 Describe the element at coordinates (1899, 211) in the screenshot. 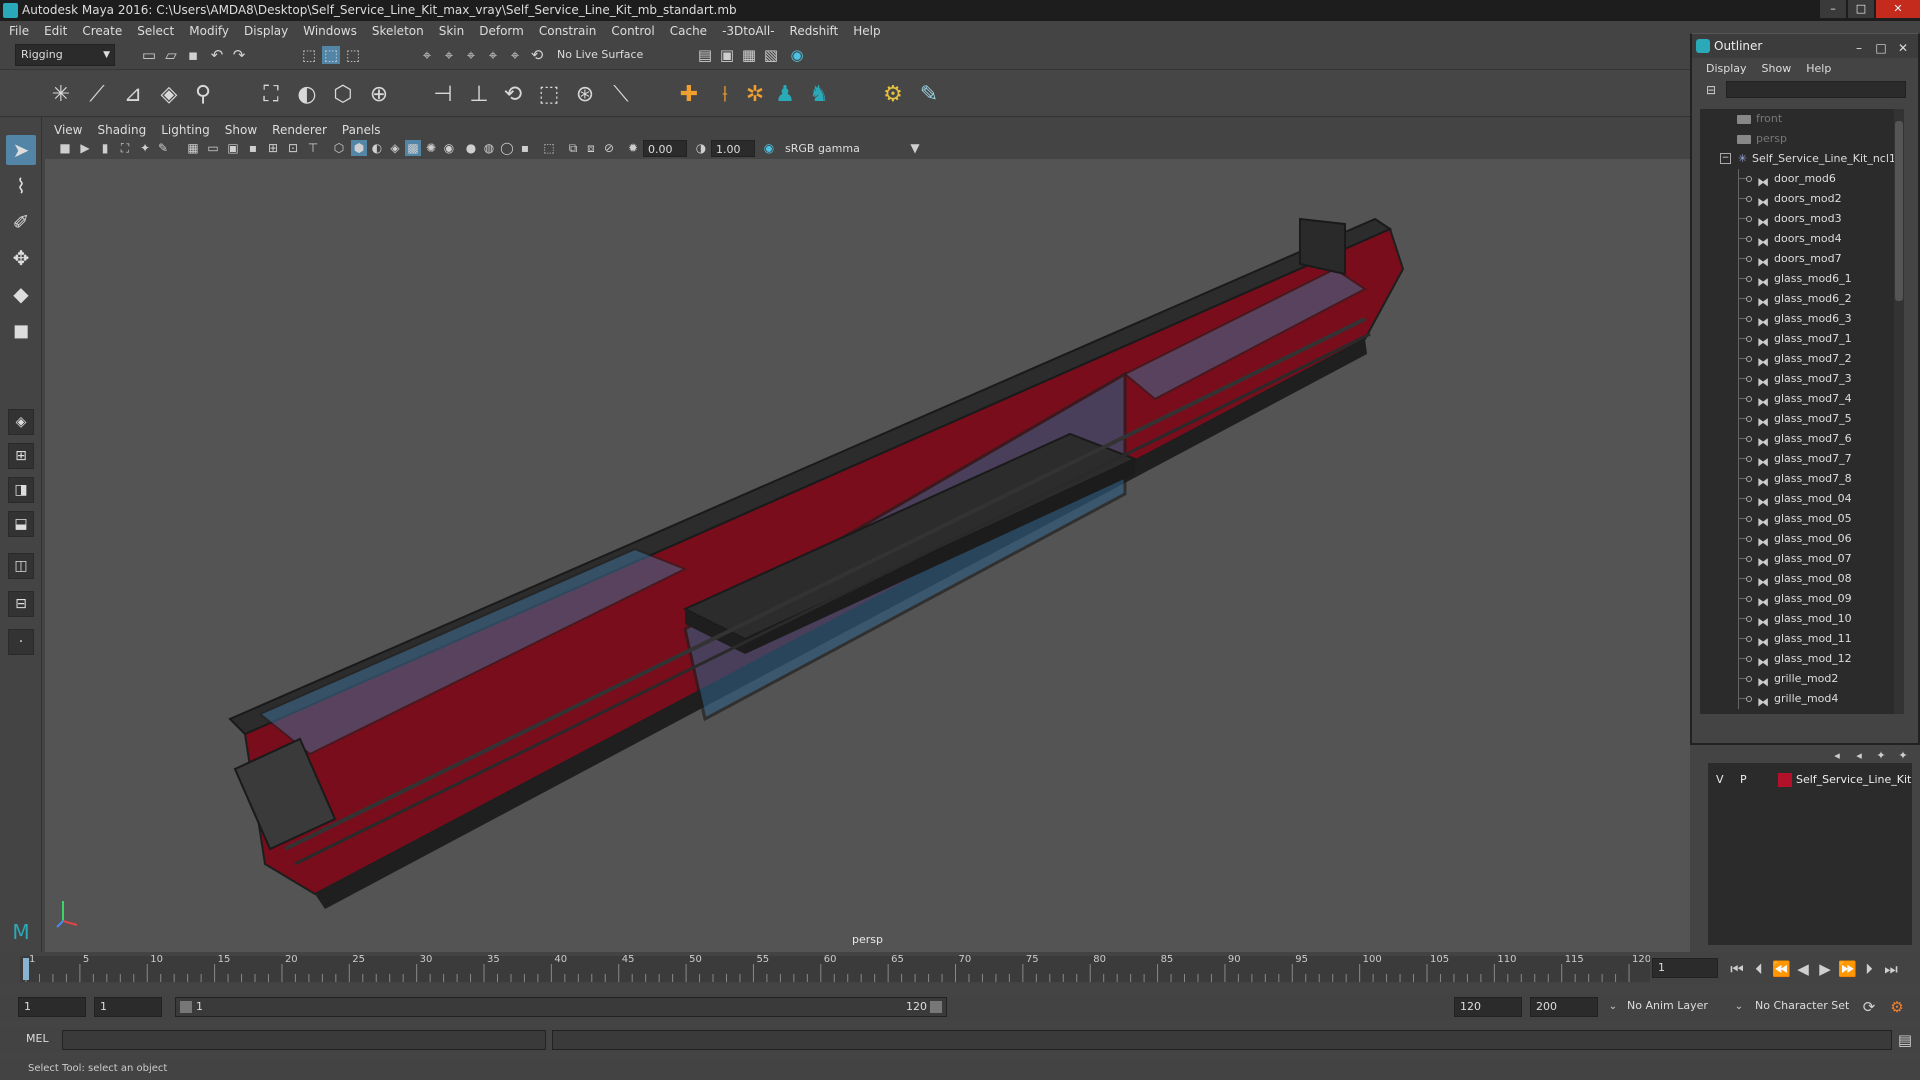

I see `scrollbar-thumb` at that location.